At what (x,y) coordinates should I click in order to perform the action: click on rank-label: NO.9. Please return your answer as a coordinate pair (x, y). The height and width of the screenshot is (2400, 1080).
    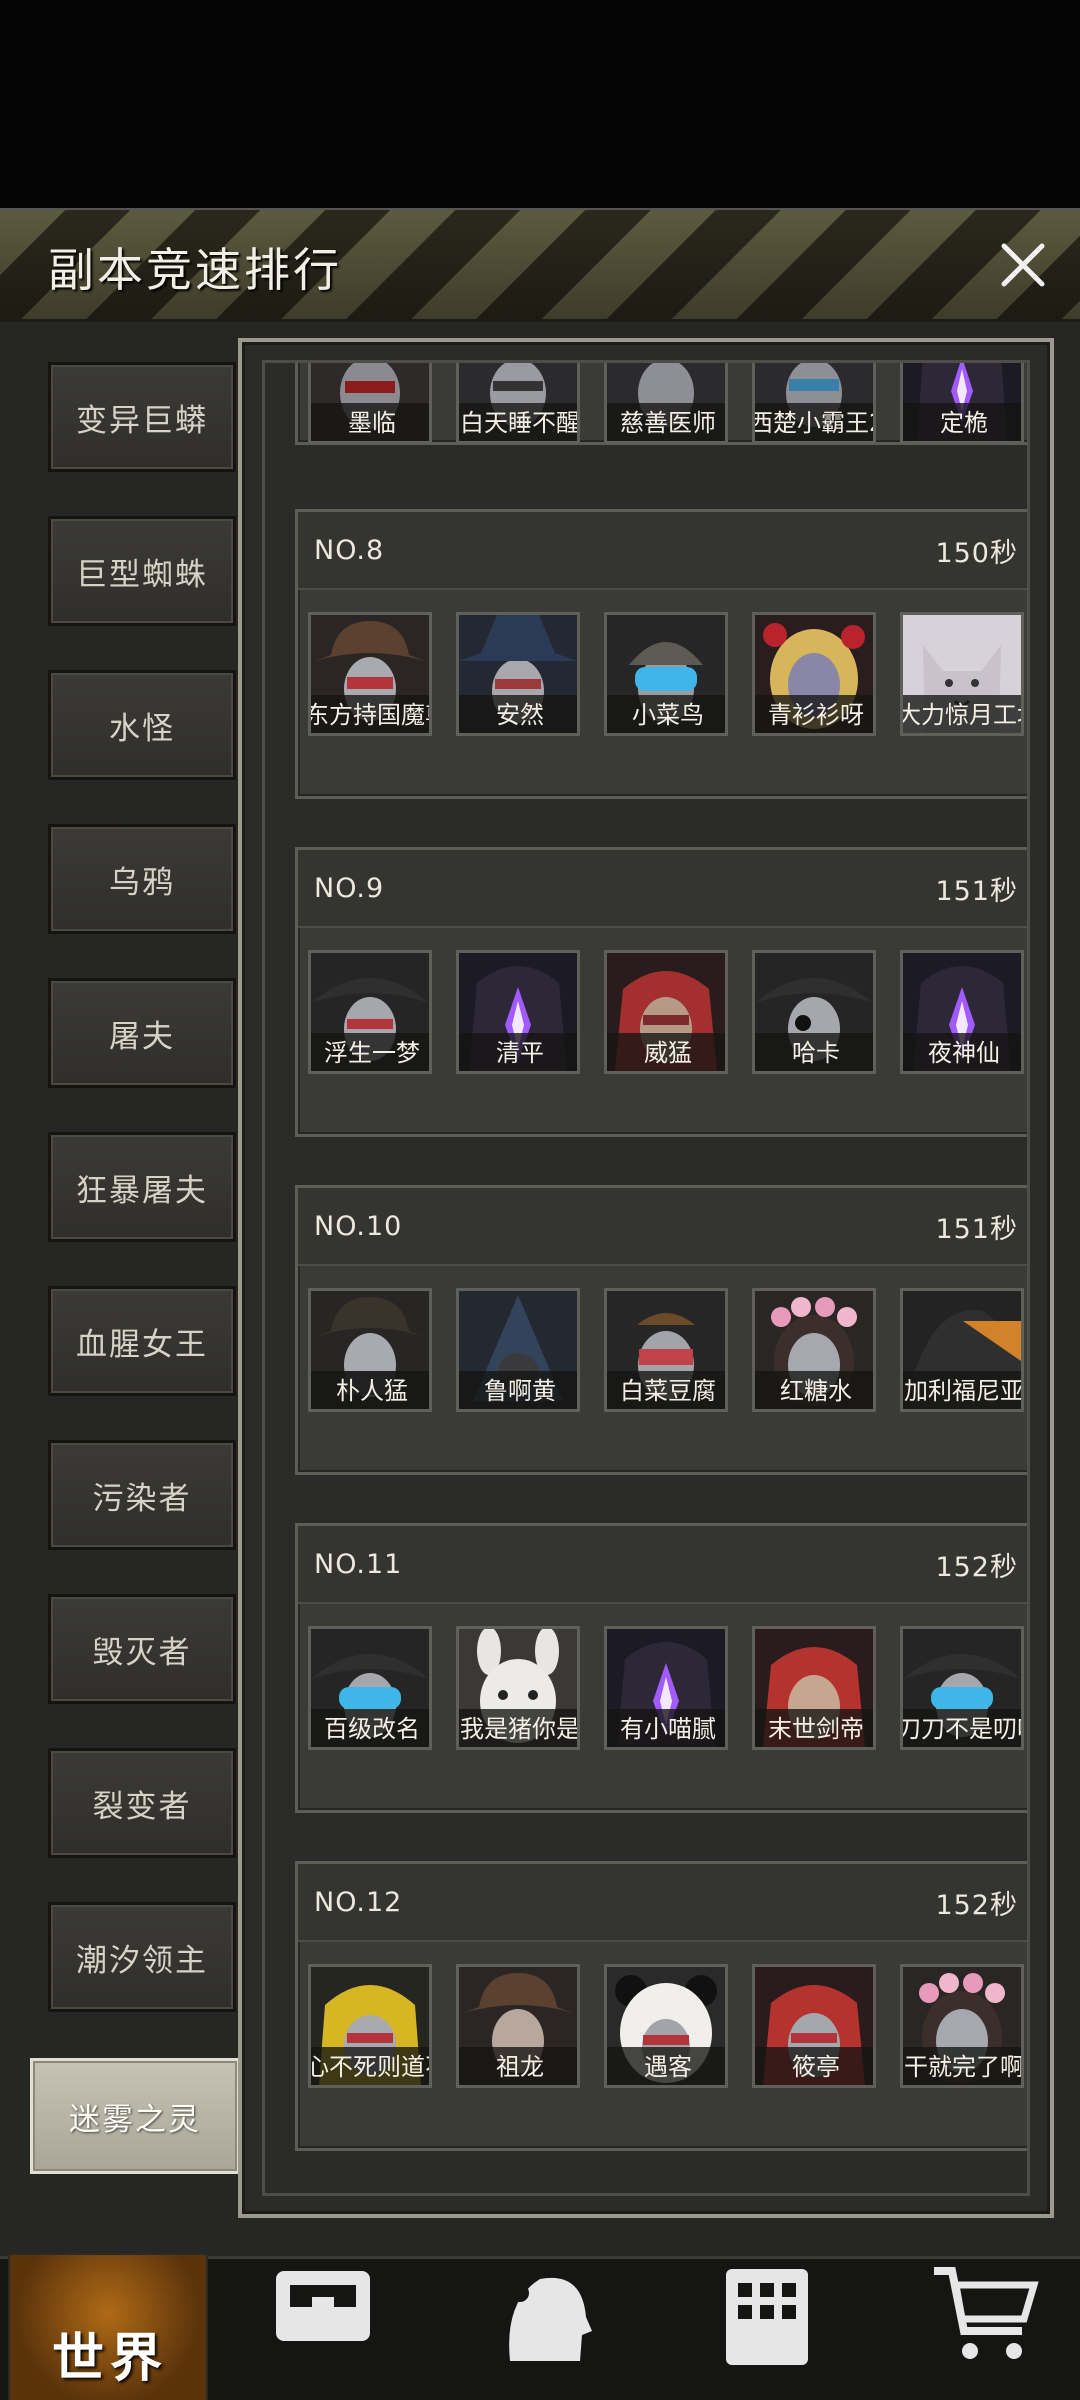
    Looking at the image, I should click on (349, 888).